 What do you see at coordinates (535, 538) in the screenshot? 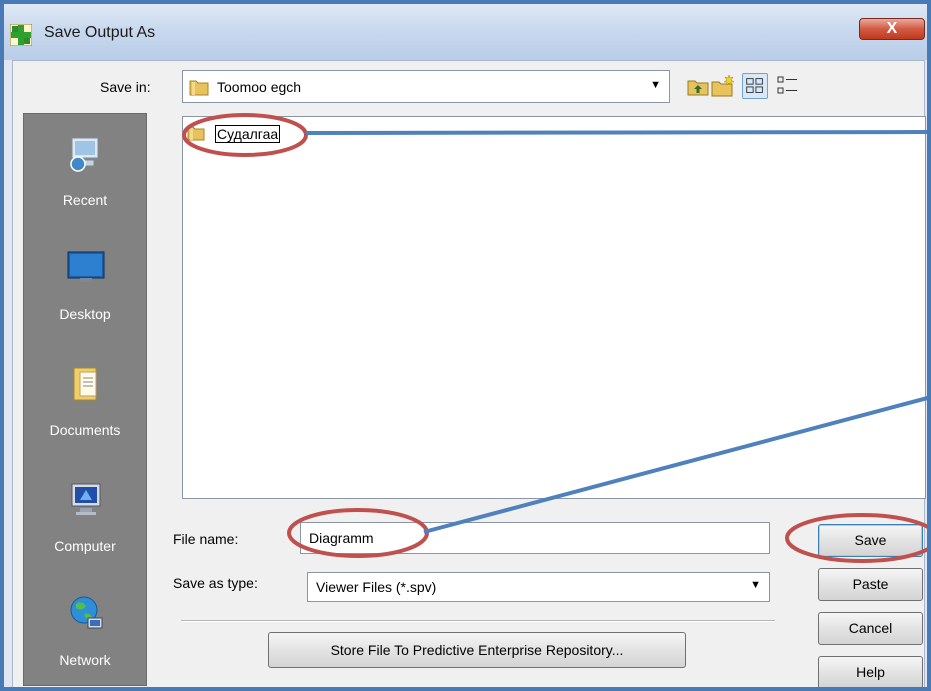
I see `file-name-field` at bounding box center [535, 538].